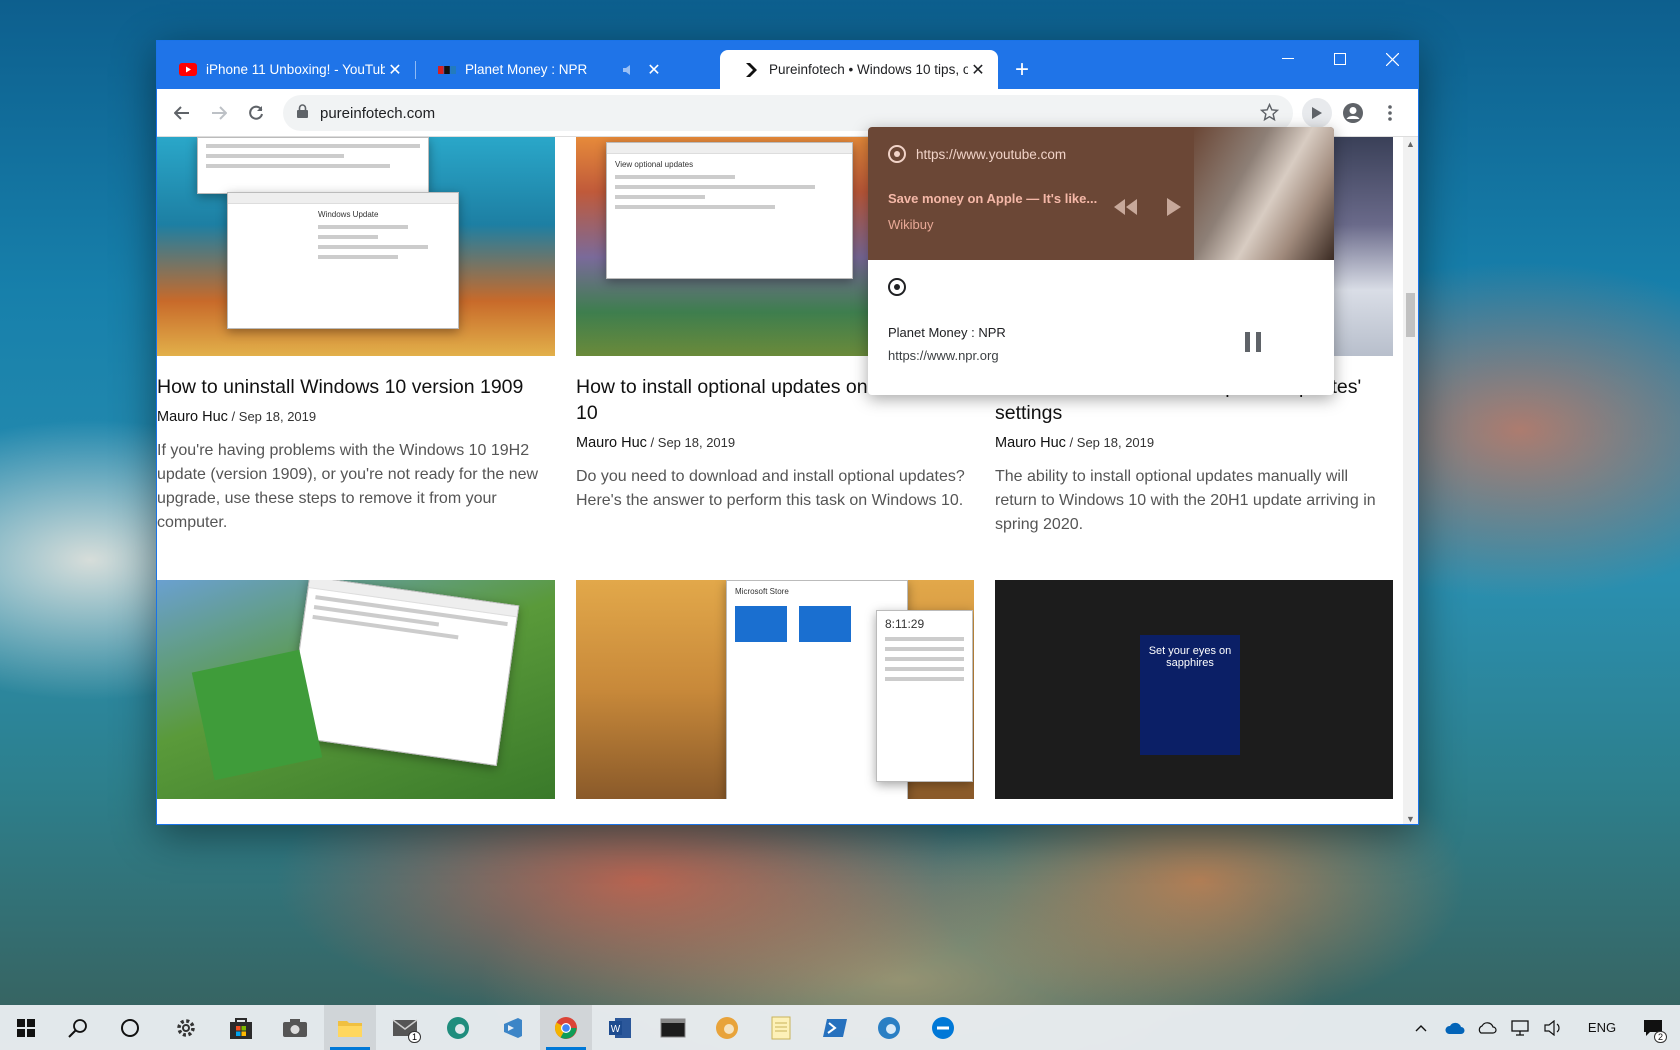 This screenshot has height=1050, width=1680. I want to click on mail-icon: 1, so click(405, 1027).